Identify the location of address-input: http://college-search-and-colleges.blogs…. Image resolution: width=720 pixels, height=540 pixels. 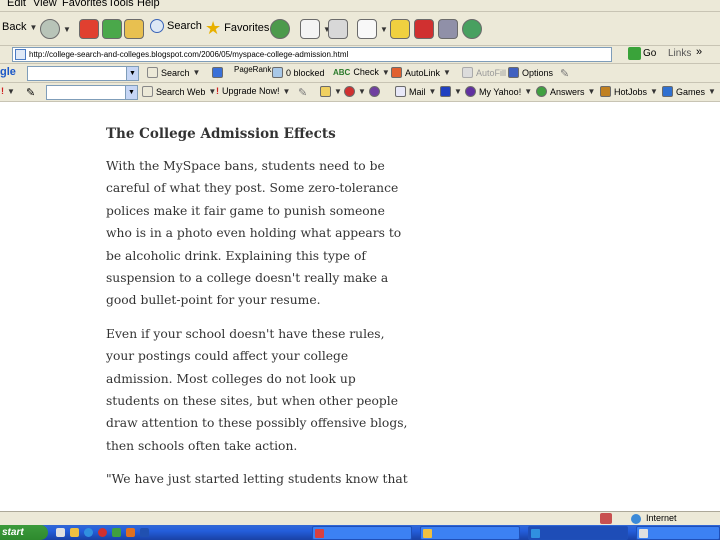
(312, 54).